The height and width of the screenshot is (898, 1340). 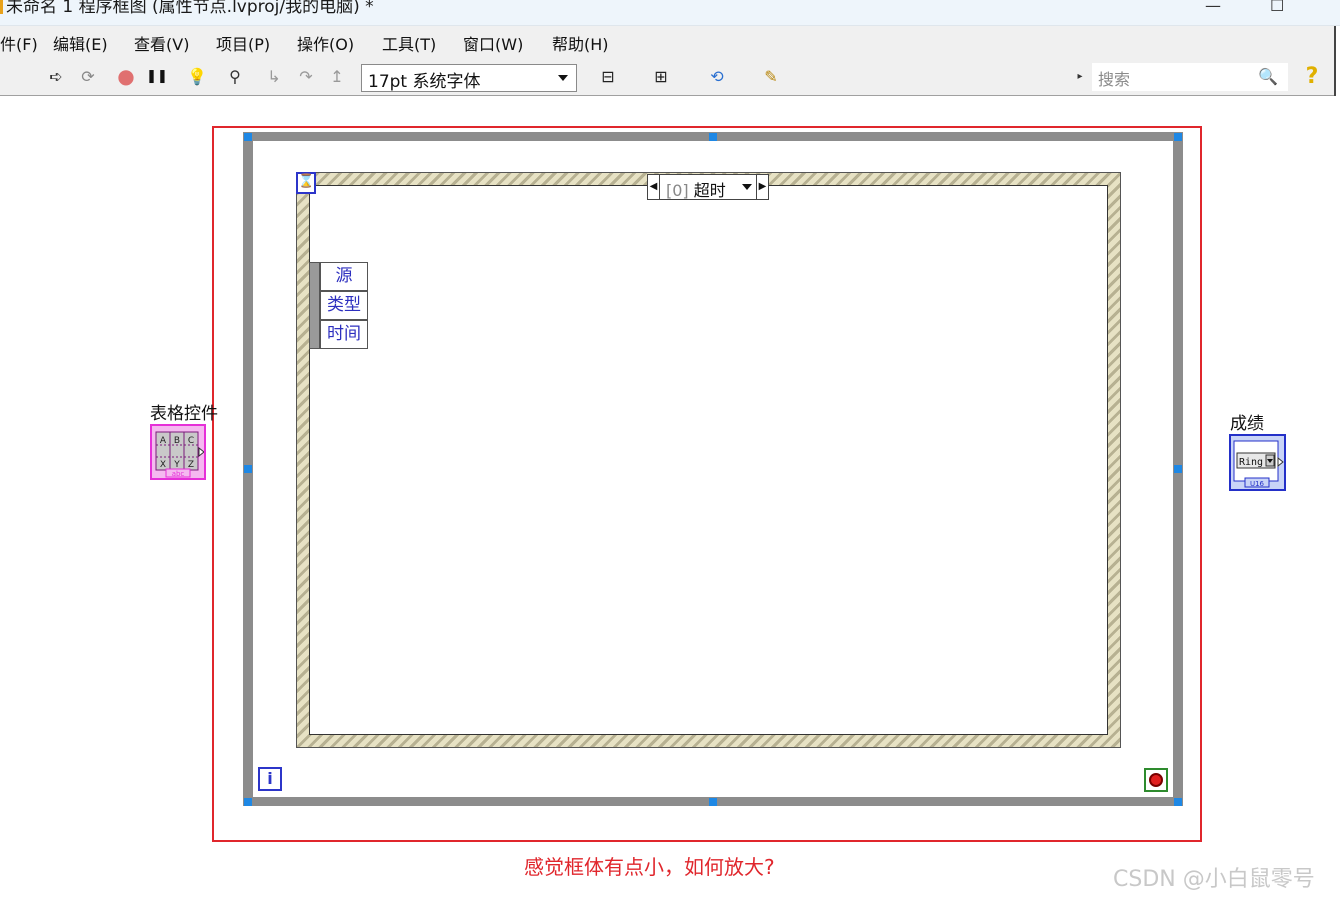 I want to click on resize-handle-bottom, so click(x=713, y=802).